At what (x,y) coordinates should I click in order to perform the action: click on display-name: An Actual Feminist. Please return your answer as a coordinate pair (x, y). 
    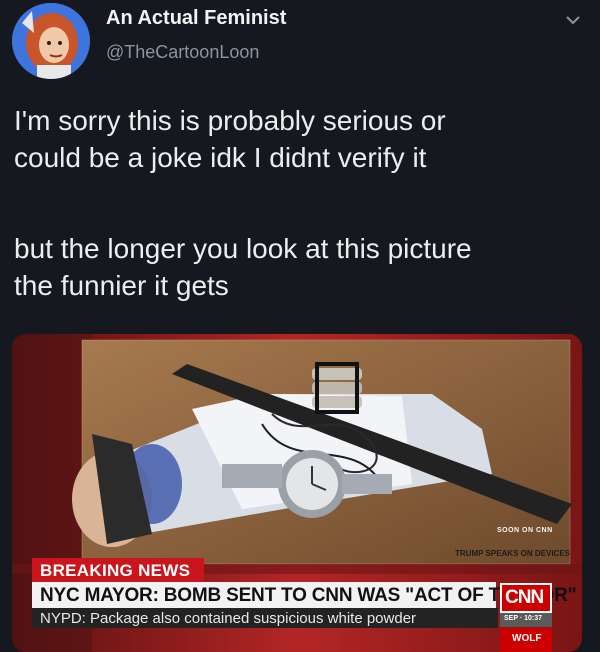
    Looking at the image, I should click on (196, 18).